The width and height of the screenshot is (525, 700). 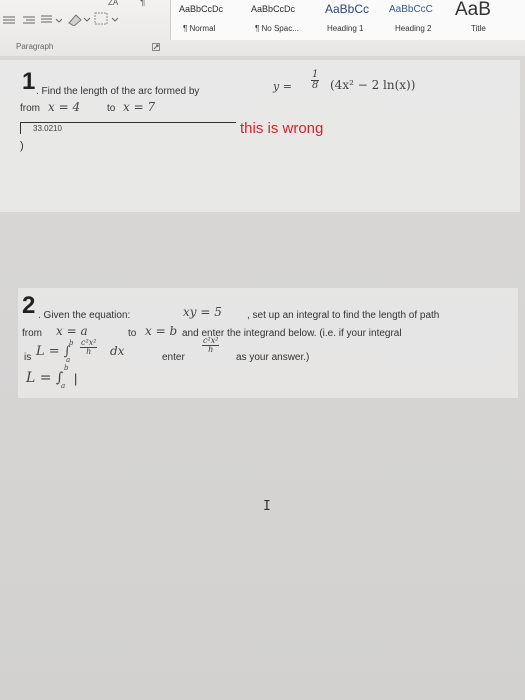 What do you see at coordinates (29, 21) in the screenshot?
I see `align-right-icon` at bounding box center [29, 21].